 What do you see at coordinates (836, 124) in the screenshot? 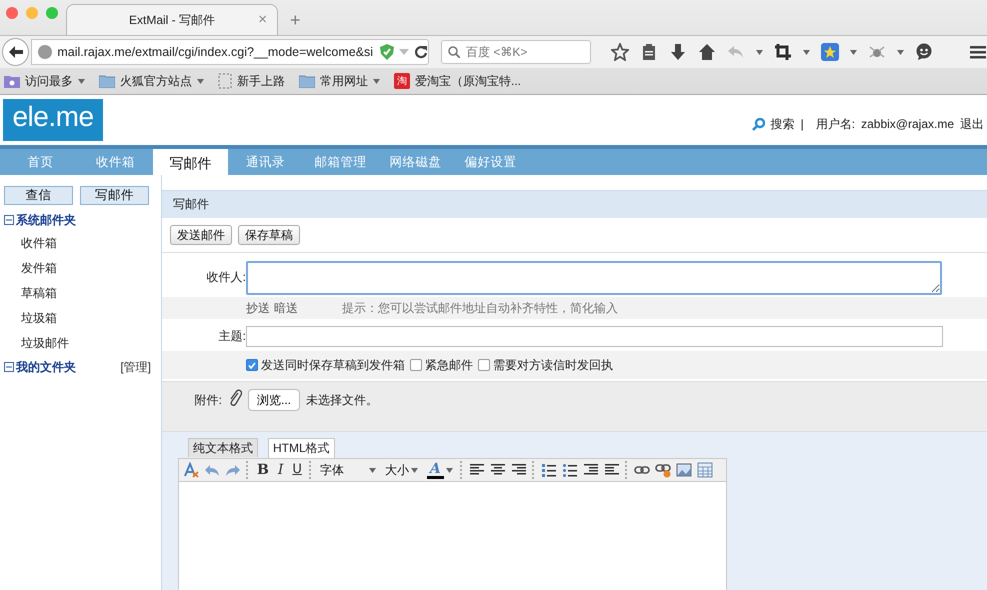
I see `username-label: 用户名:` at bounding box center [836, 124].